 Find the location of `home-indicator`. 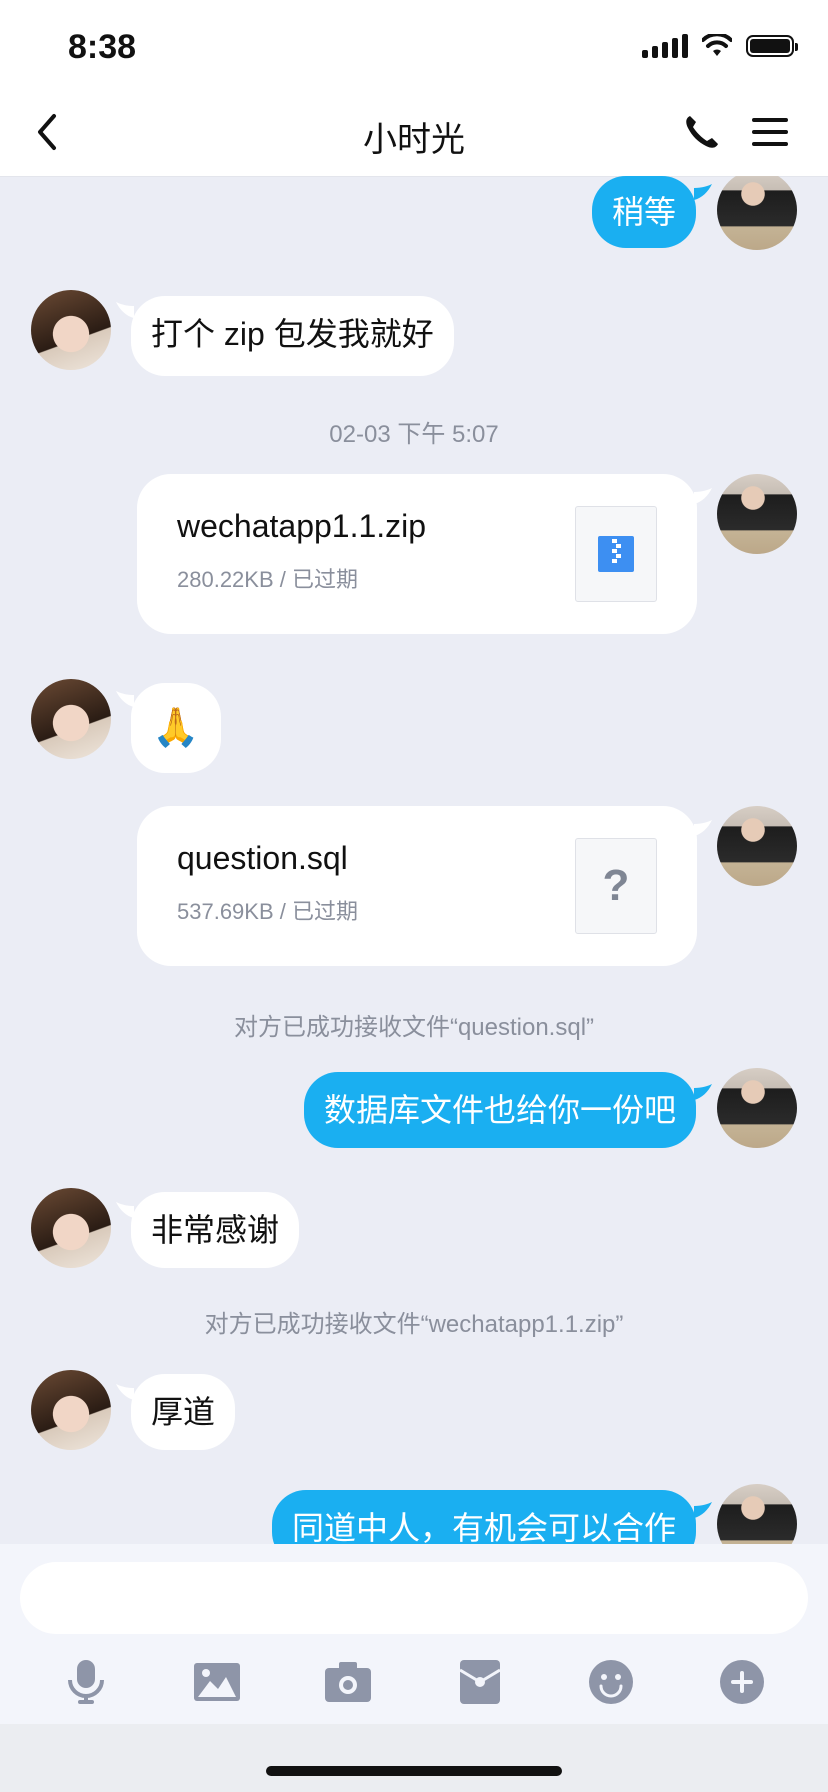

home-indicator is located at coordinates (414, 1771).